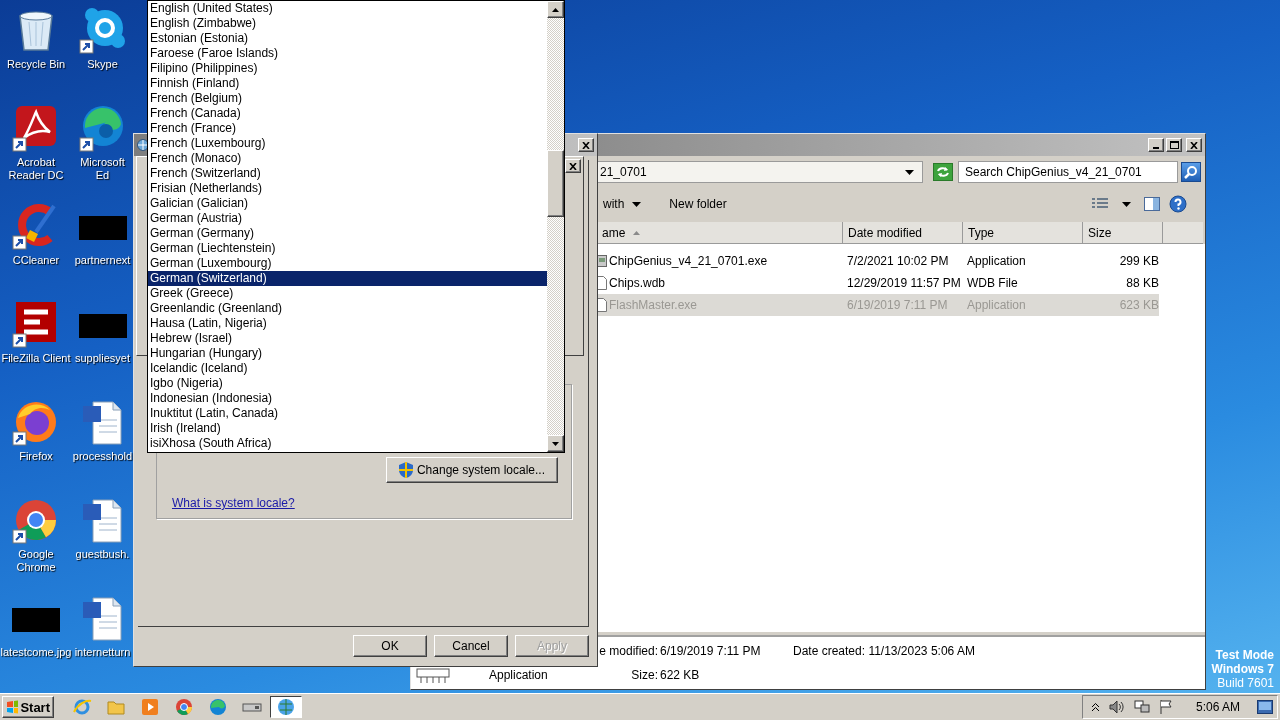  What do you see at coordinates (36, 140) in the screenshot?
I see `desktop-shortcut: Acrobat Reader DC` at bounding box center [36, 140].